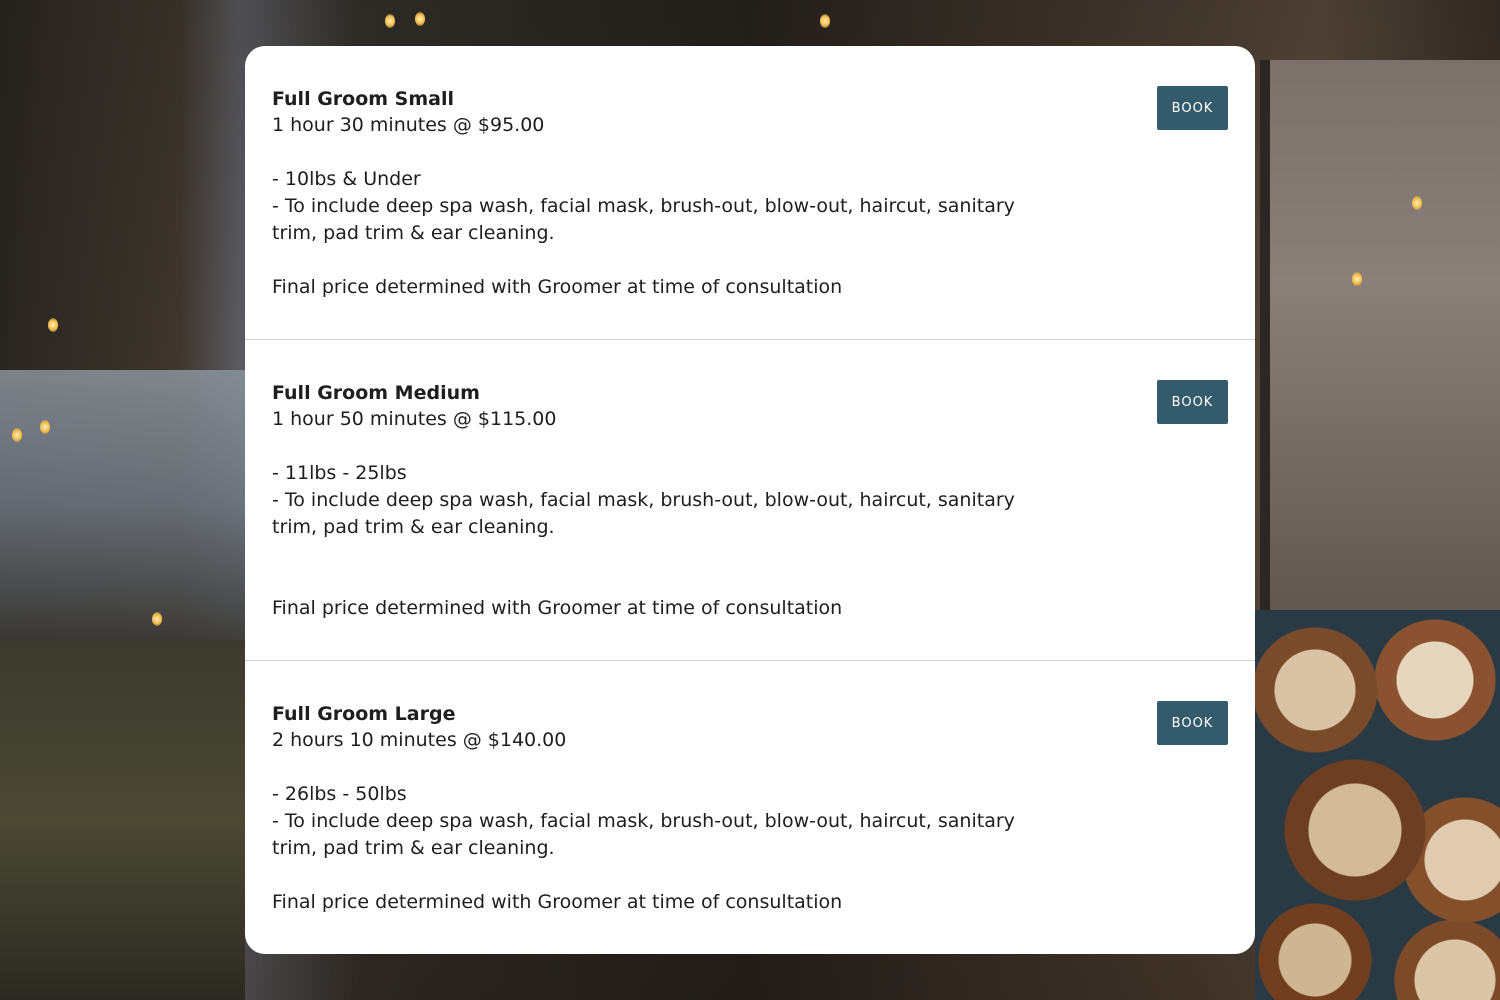 Image resolution: width=1500 pixels, height=1000 pixels. I want to click on service-size: - 11lbs - 25lbs, so click(339, 473).